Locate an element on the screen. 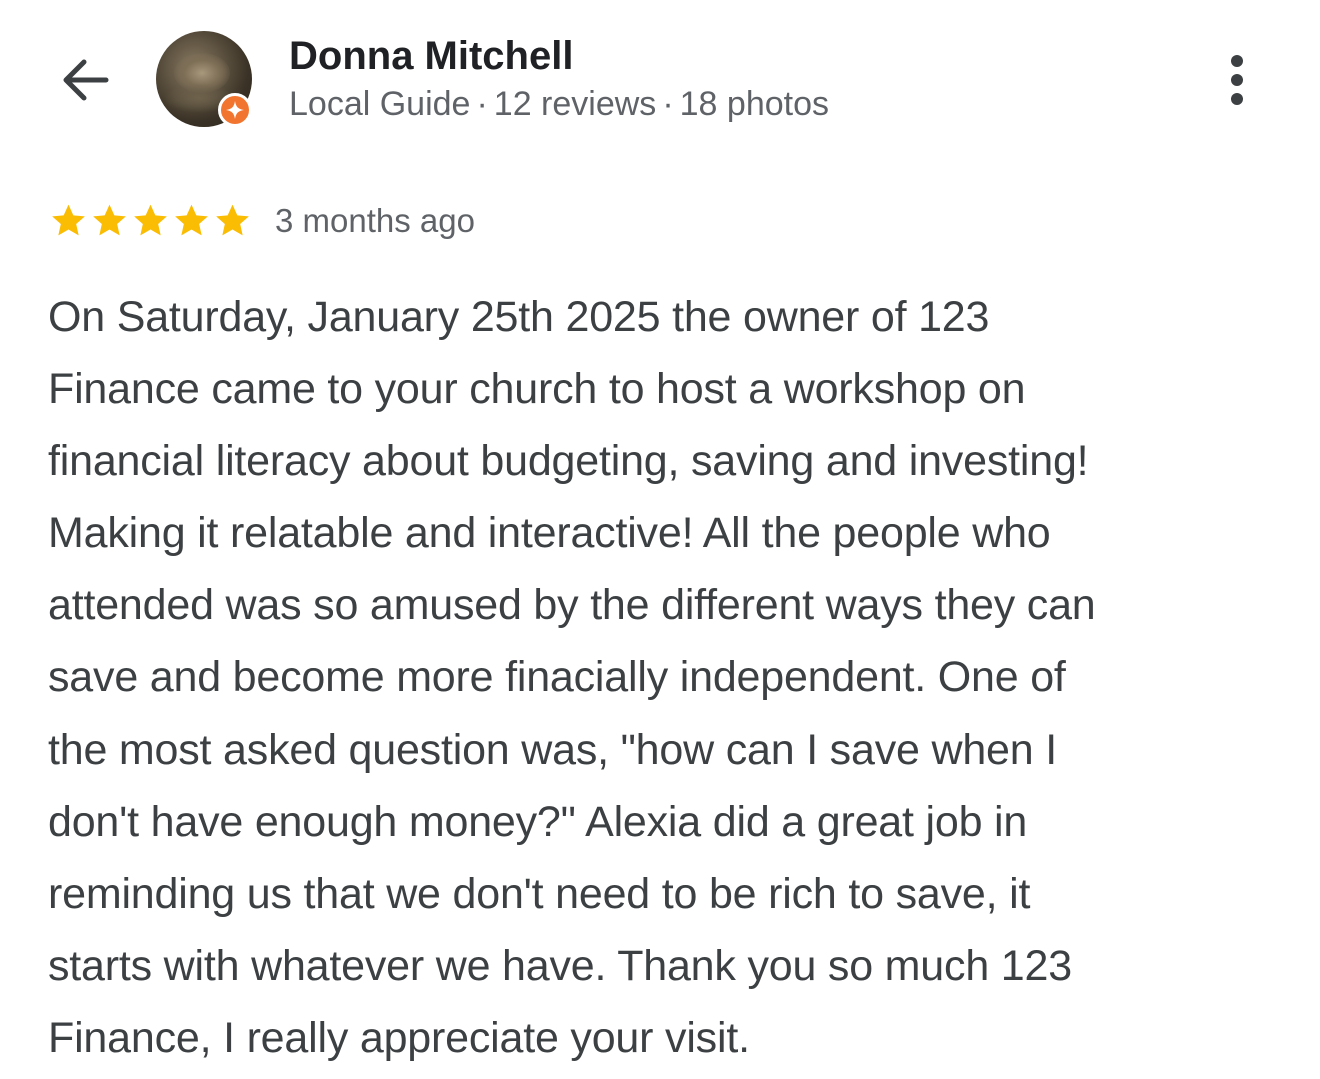 Image resolution: width=1320 pixels, height=1079 pixels. star-rating is located at coordinates (150, 221).